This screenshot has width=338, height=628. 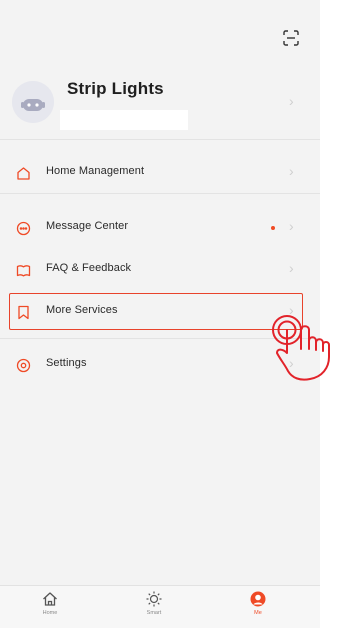 What do you see at coordinates (258, 613) in the screenshot?
I see `tab-label: Me` at bounding box center [258, 613].